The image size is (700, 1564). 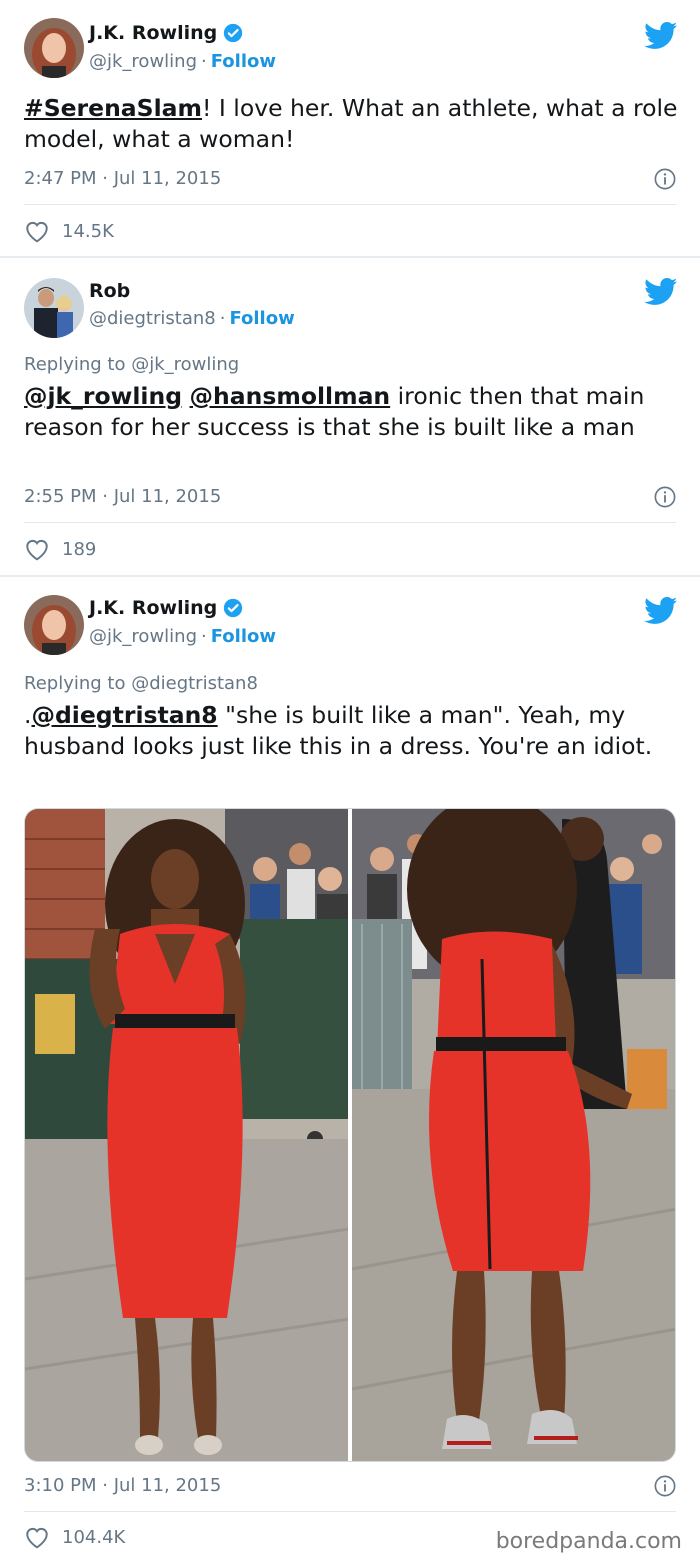 I want to click on mention-link: @diegtristan8, so click(x=124, y=715).